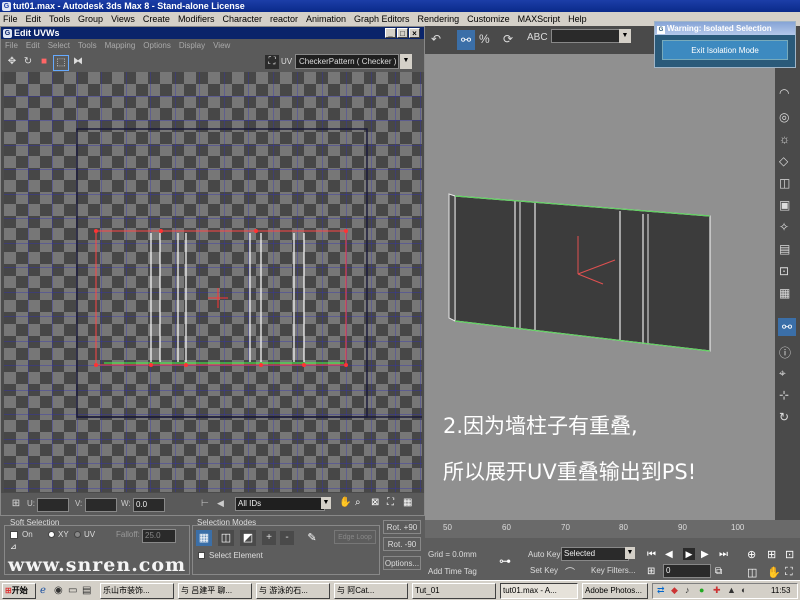  Describe the element at coordinates (53, 505) in the screenshot. I see `u-field` at that location.